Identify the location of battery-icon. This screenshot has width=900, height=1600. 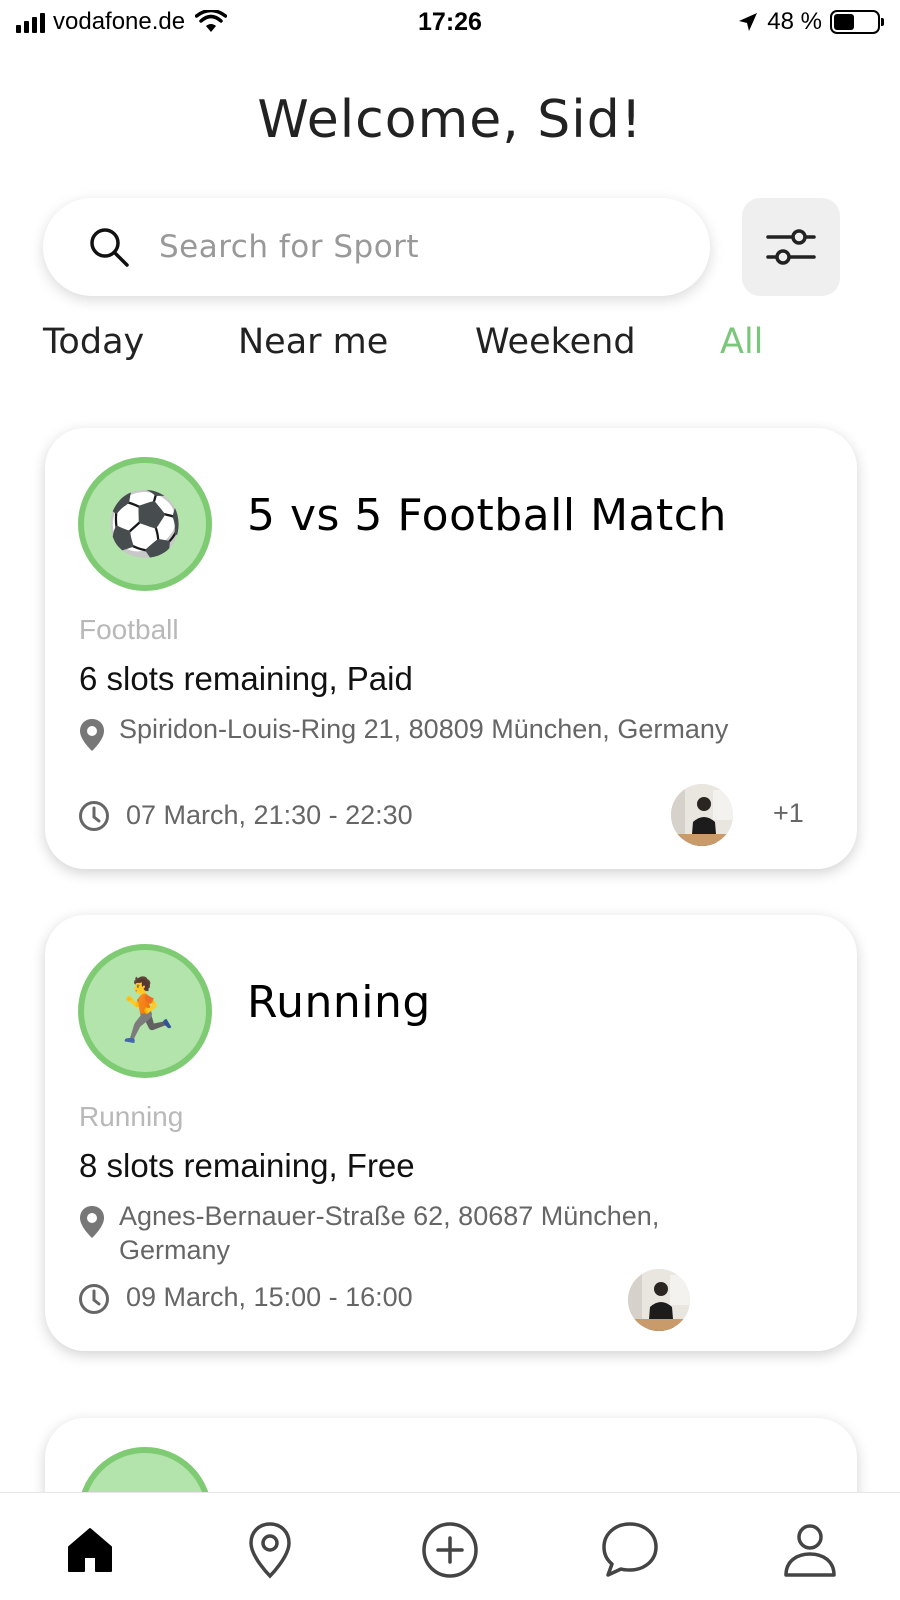
(857, 22).